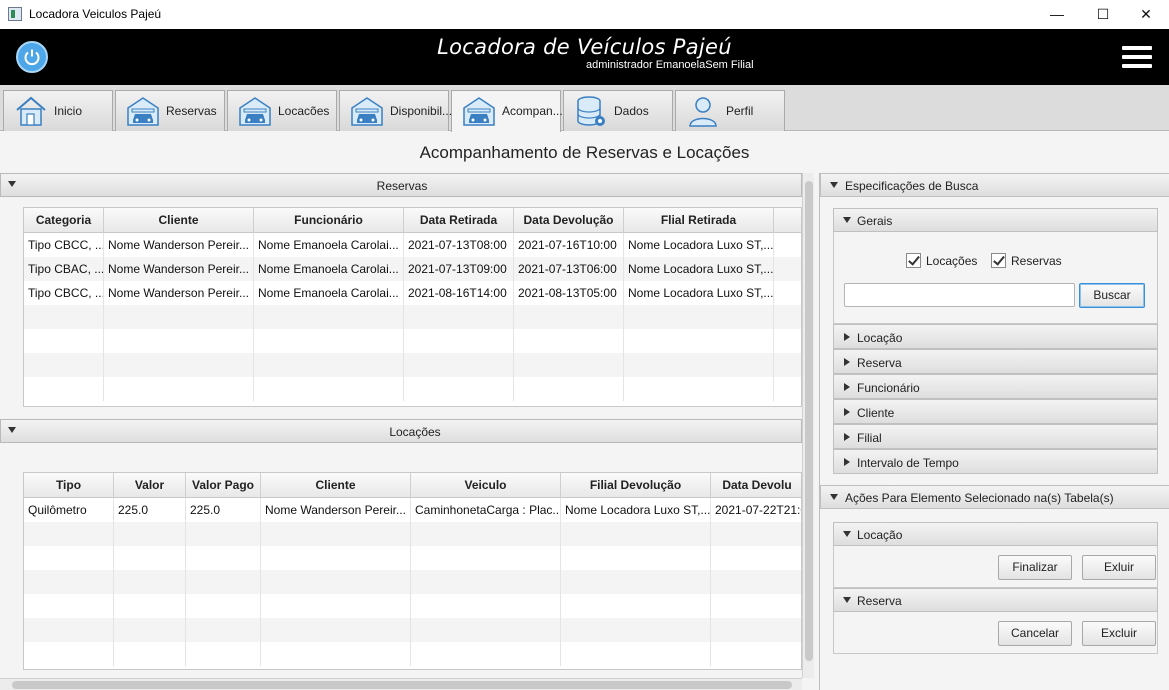  Describe the element at coordinates (875, 221) in the screenshot. I see `gerais-title: Gerais` at that location.